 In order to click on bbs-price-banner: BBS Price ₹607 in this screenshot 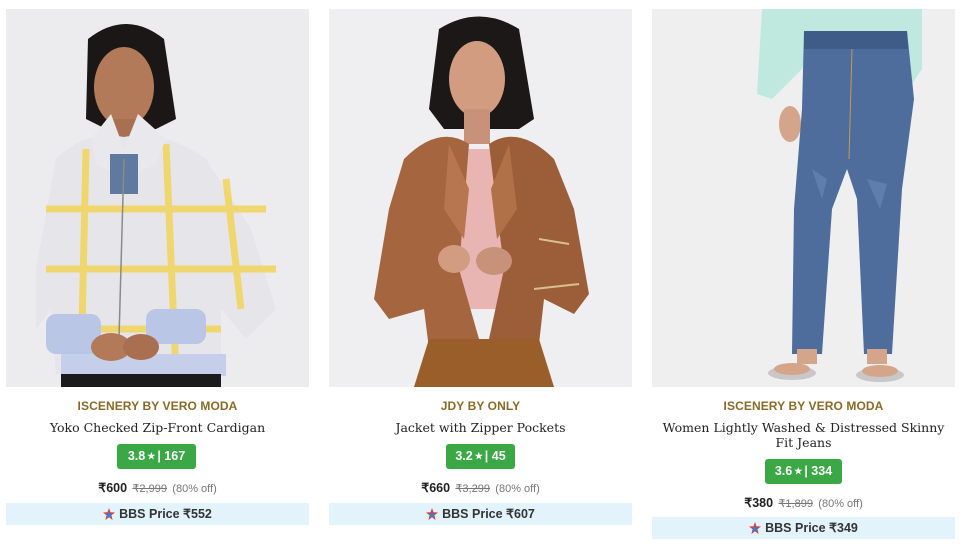, I will do `click(480, 514)`.